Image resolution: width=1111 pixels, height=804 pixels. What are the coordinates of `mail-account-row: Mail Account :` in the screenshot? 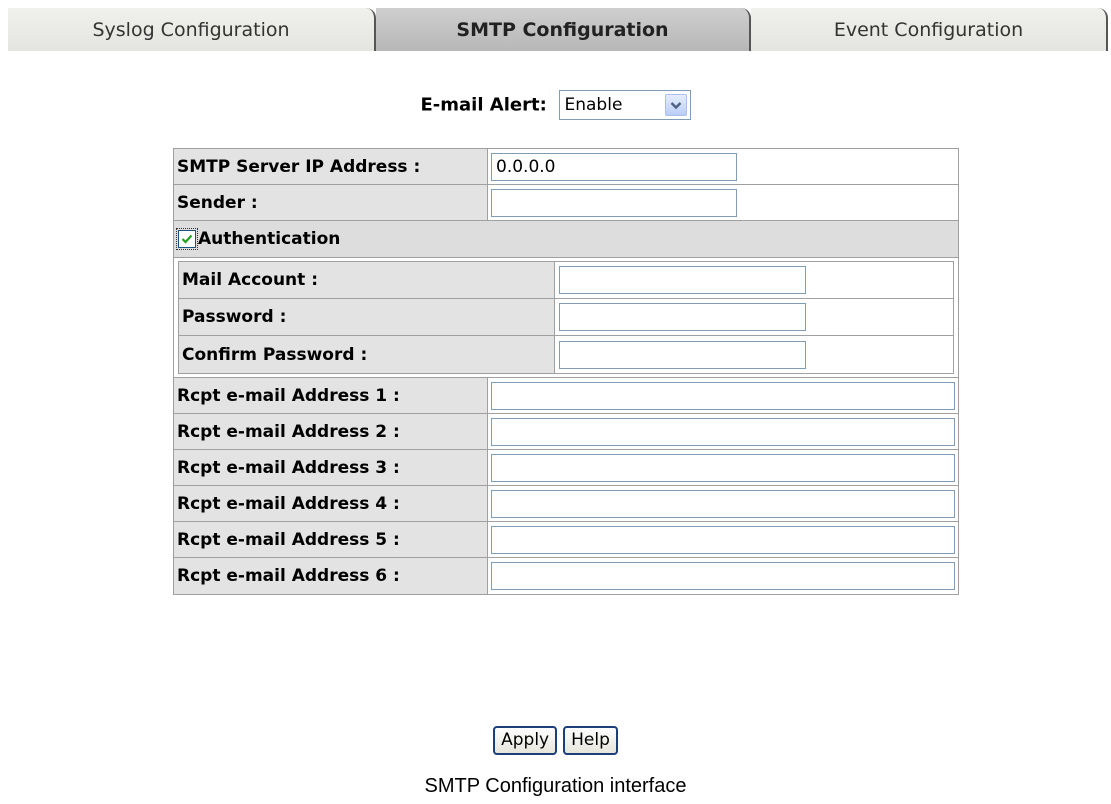 It's located at (566, 280).